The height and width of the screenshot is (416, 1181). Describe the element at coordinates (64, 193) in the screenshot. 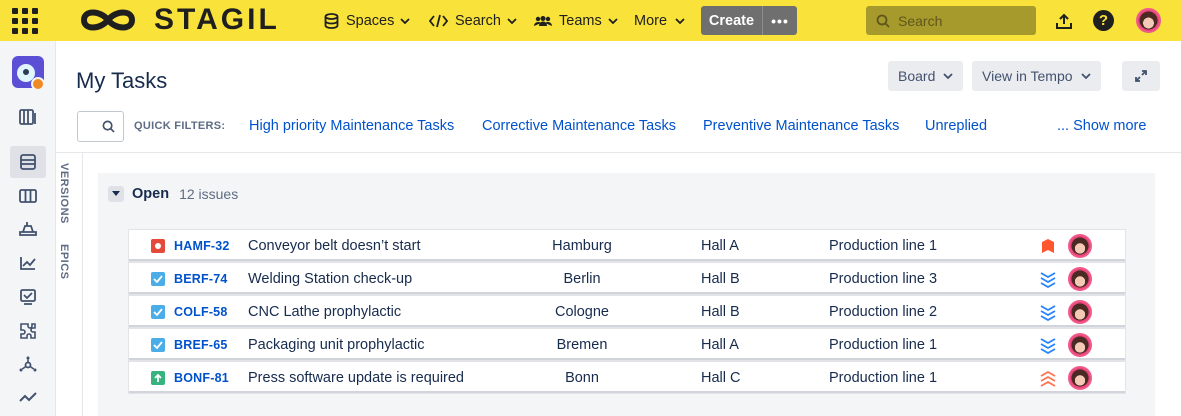

I see `tab-versions: VERSIONS` at that location.